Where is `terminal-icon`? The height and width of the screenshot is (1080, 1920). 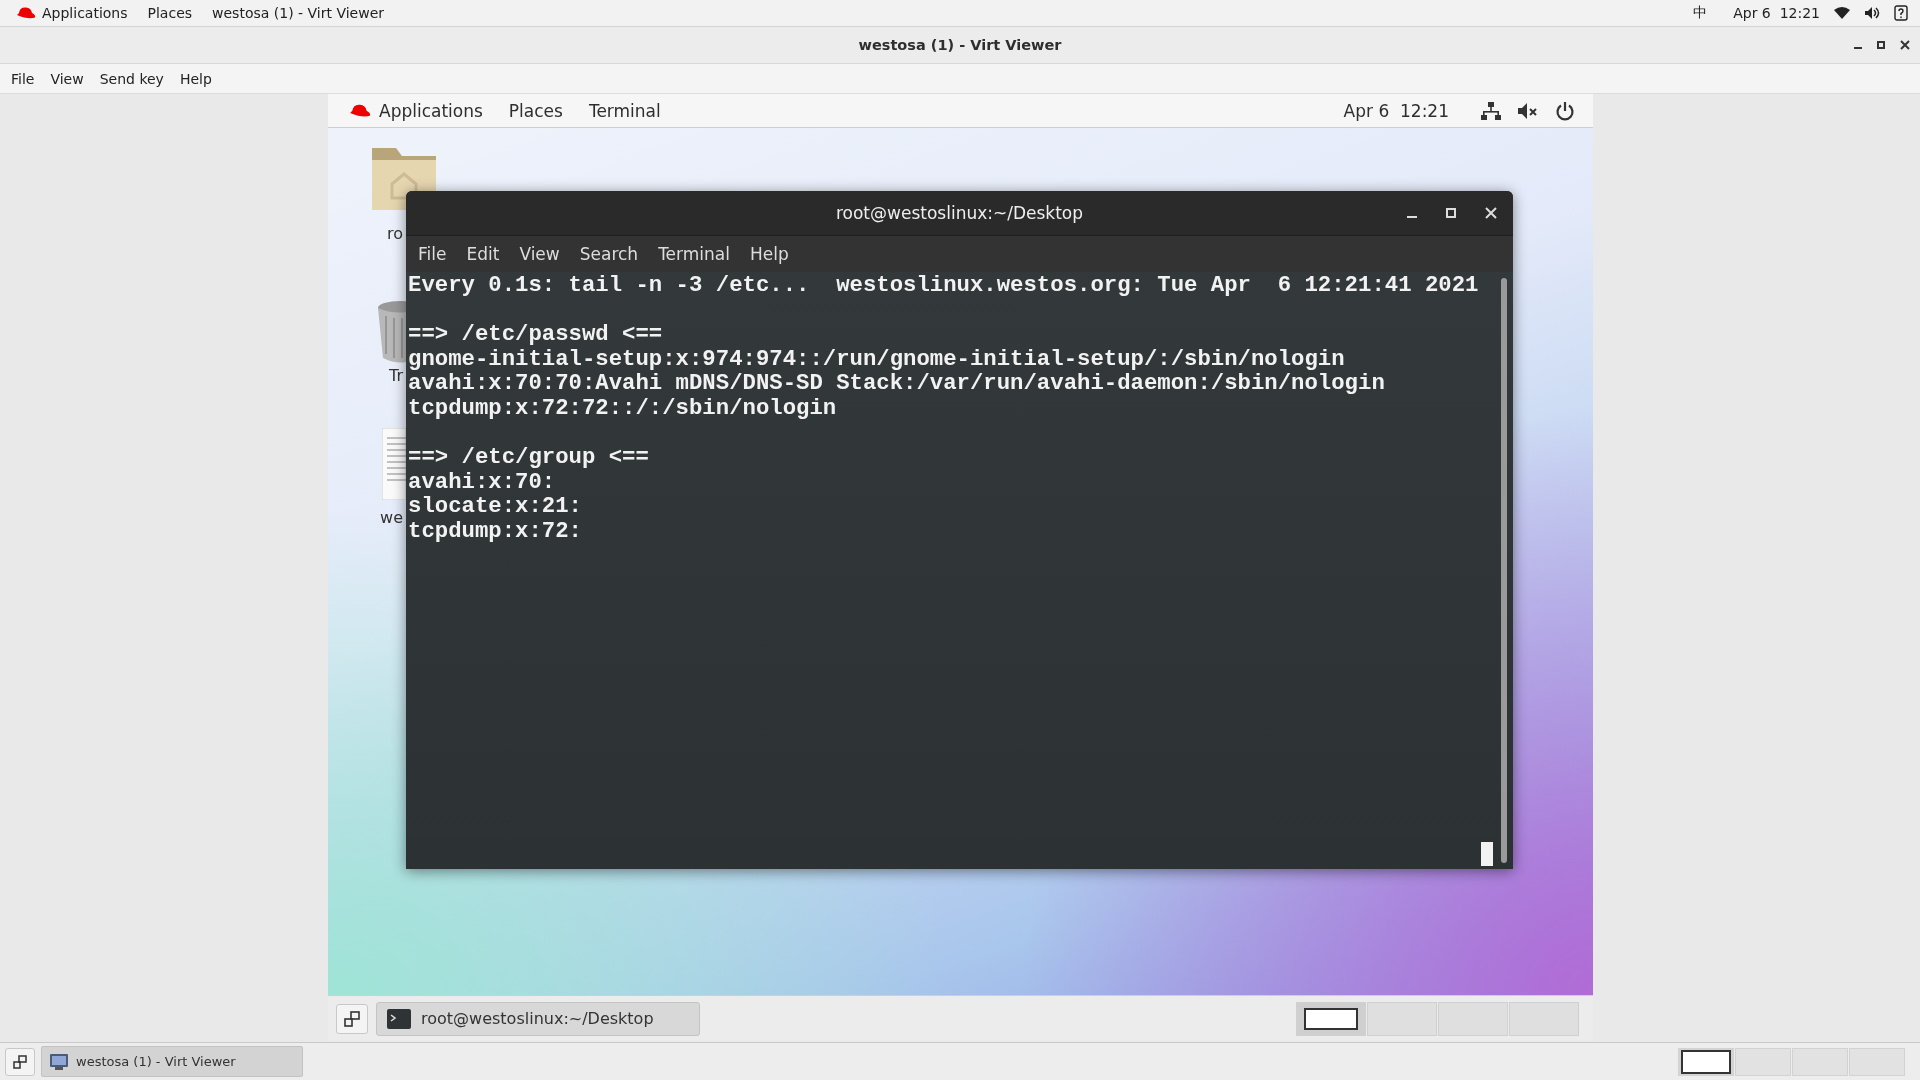 terminal-icon is located at coordinates (399, 1018).